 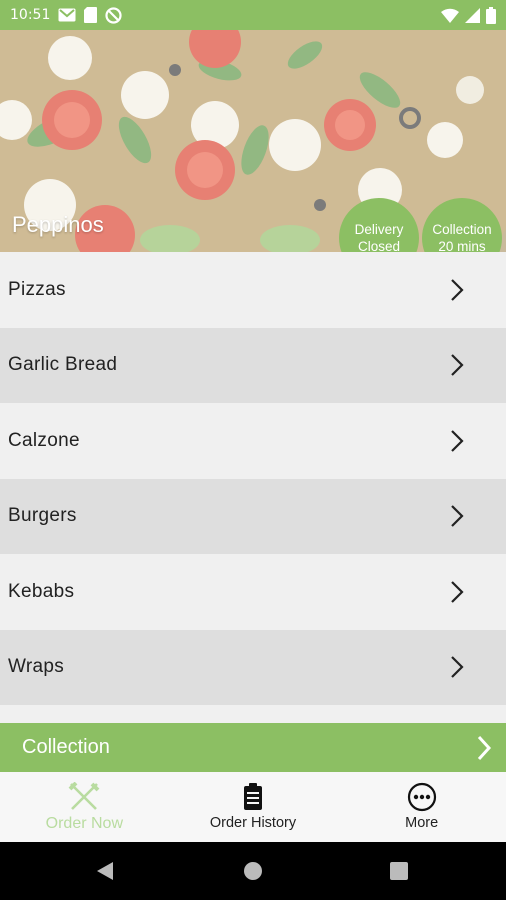 What do you see at coordinates (105, 871) in the screenshot?
I see `back-icon` at bounding box center [105, 871].